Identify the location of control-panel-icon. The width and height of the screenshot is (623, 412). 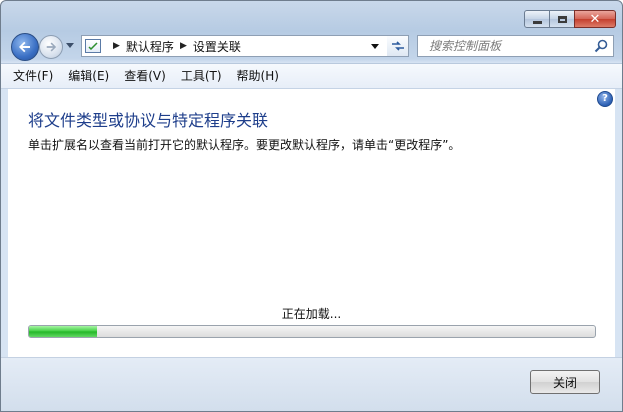
(93, 46).